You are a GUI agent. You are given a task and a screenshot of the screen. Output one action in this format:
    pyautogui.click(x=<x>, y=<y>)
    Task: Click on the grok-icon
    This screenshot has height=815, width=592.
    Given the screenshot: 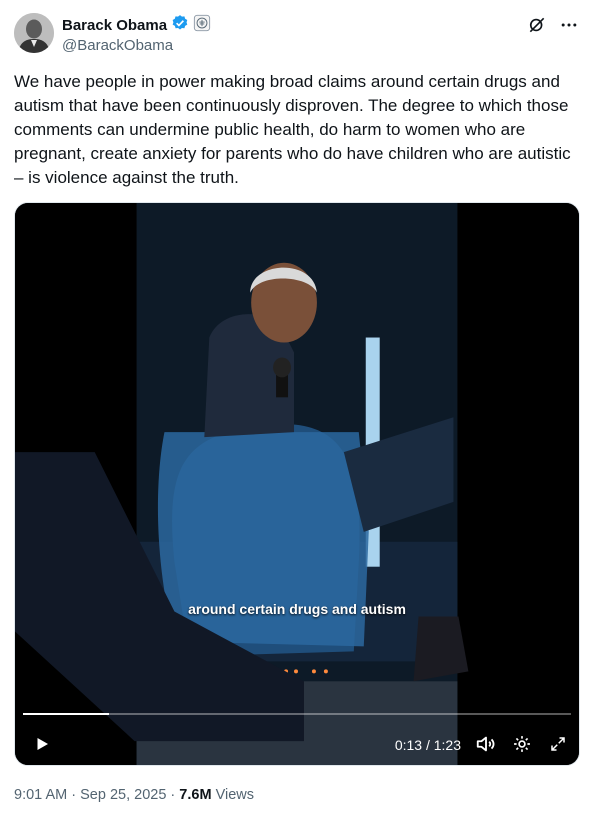 What is the action you would take?
    pyautogui.click(x=537, y=25)
    